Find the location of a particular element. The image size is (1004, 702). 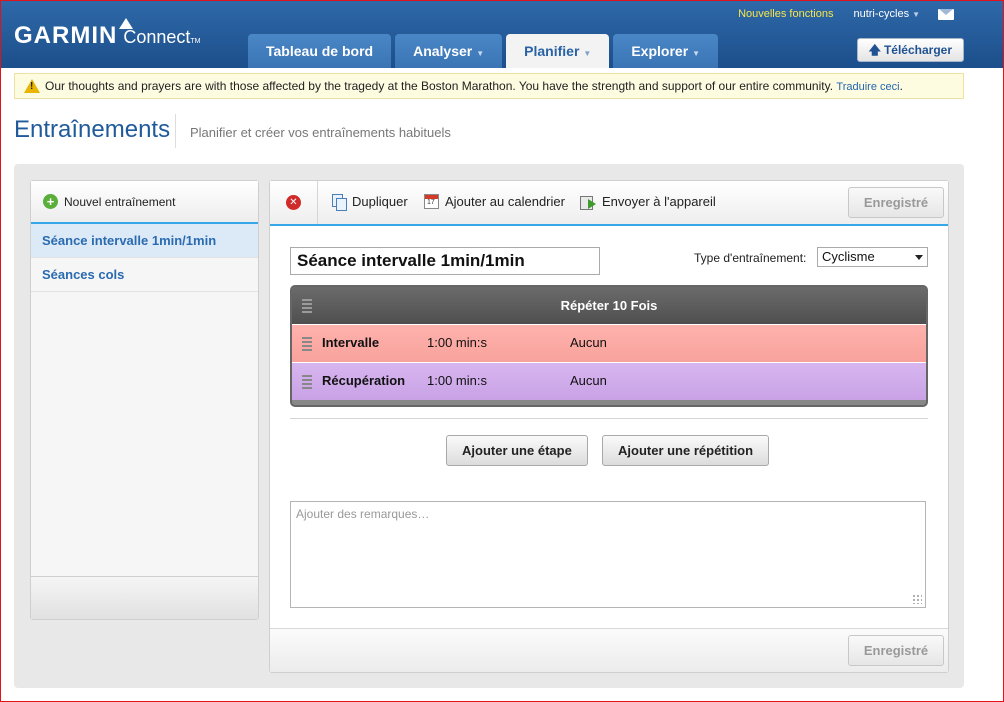

add-calendar-label: Ajouter au calendrier is located at coordinates (505, 201).